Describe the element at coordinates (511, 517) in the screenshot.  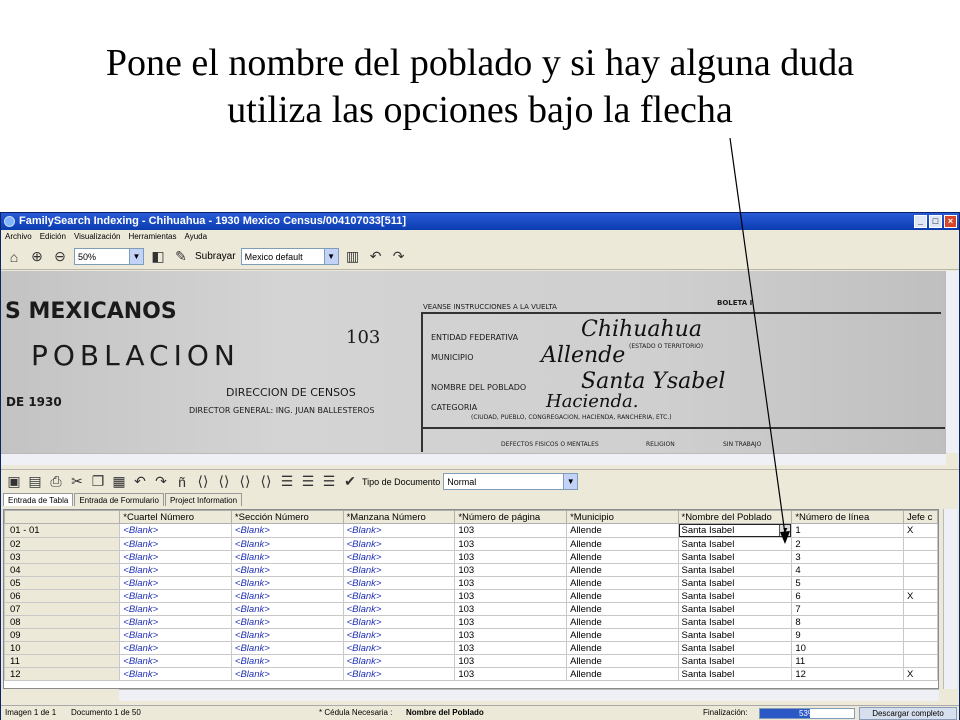
I see `header-pagina: *Número de página` at that location.